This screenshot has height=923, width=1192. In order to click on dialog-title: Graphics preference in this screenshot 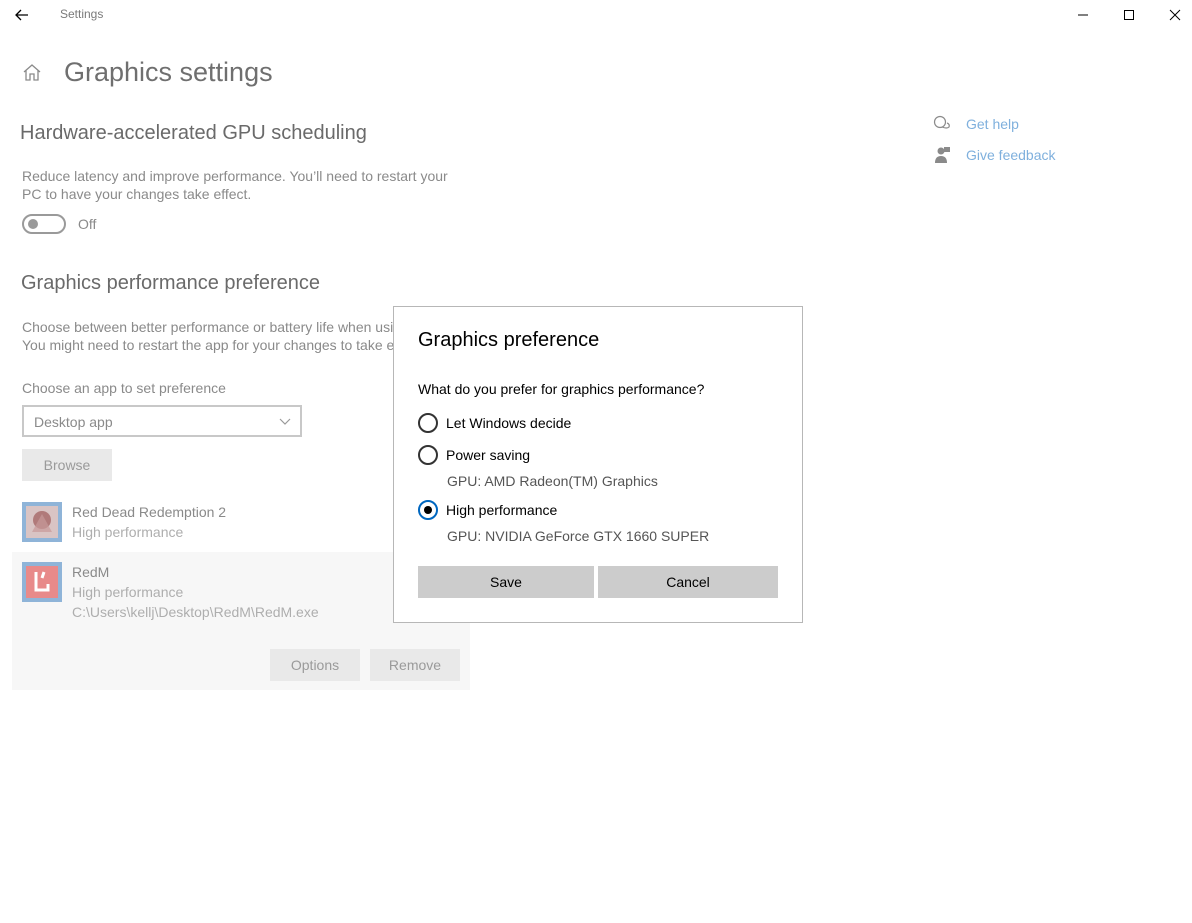, I will do `click(509, 340)`.